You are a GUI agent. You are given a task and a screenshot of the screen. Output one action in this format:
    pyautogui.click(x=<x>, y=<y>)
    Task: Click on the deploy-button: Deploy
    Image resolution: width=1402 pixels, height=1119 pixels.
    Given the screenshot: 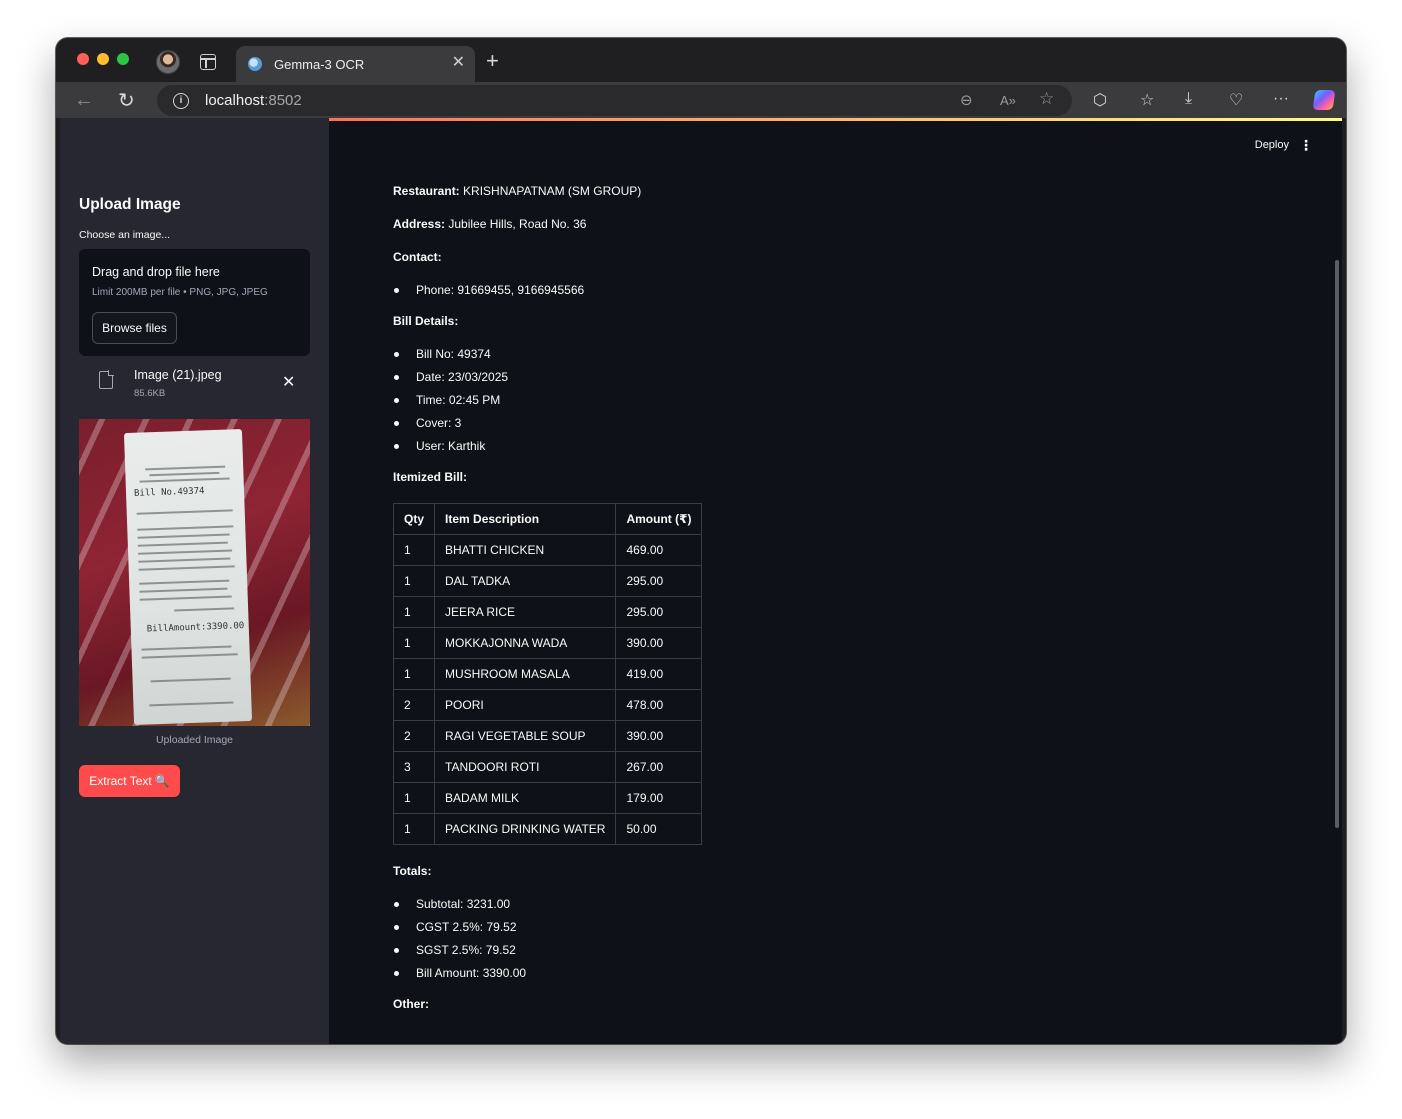 What is the action you would take?
    pyautogui.click(x=1272, y=145)
    